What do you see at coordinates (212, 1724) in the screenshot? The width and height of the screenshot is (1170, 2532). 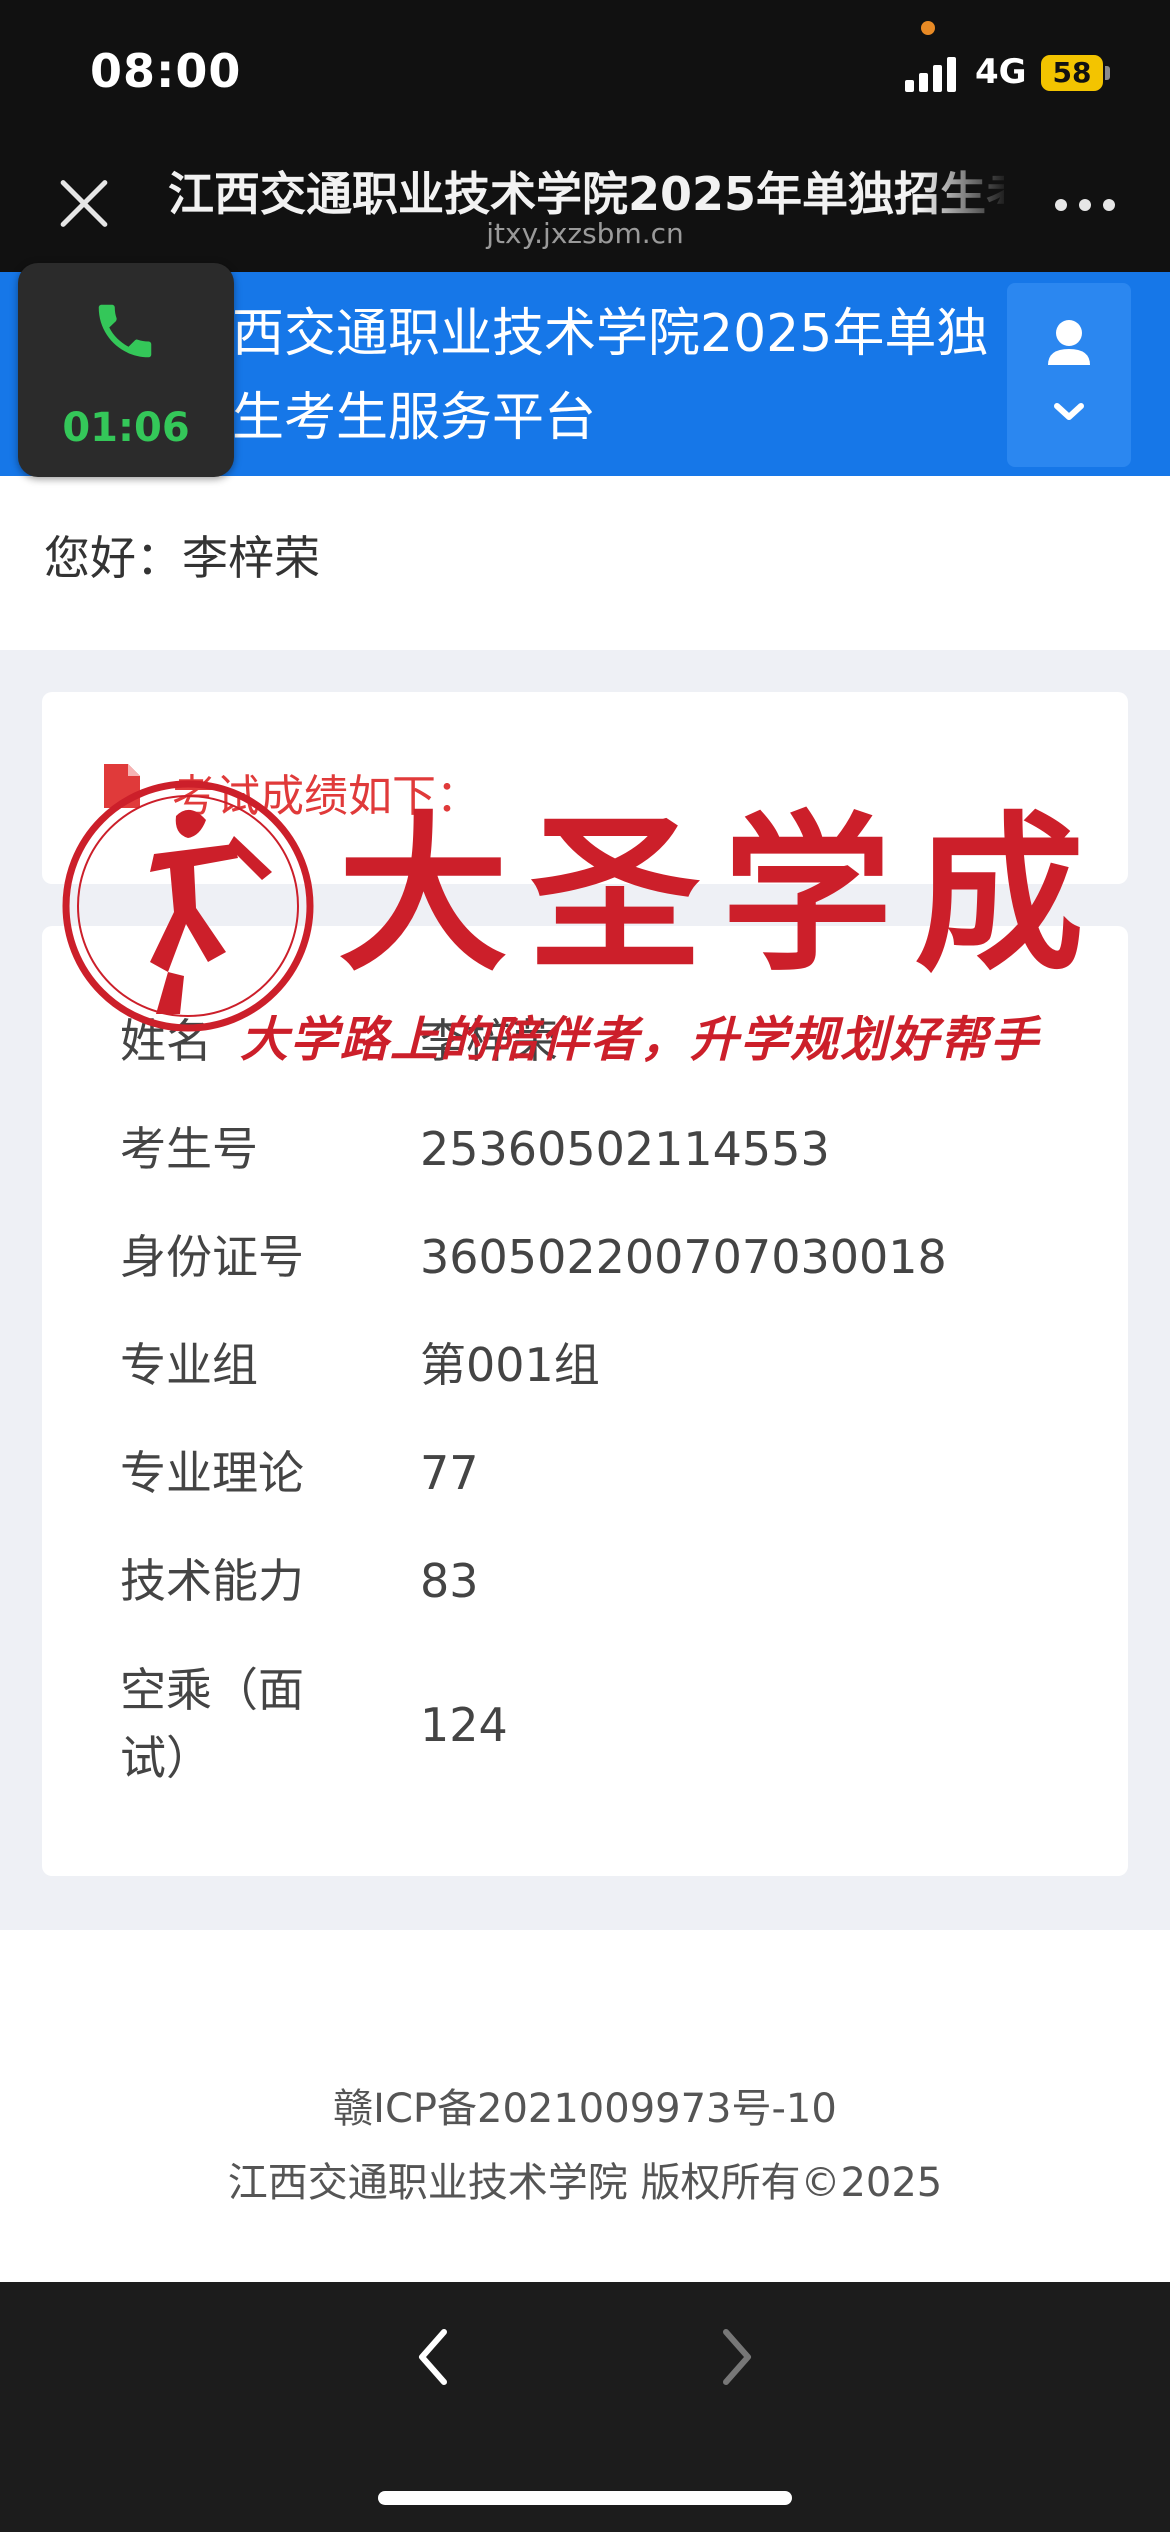 I see `row-label-interview: 空乘（面试）` at bounding box center [212, 1724].